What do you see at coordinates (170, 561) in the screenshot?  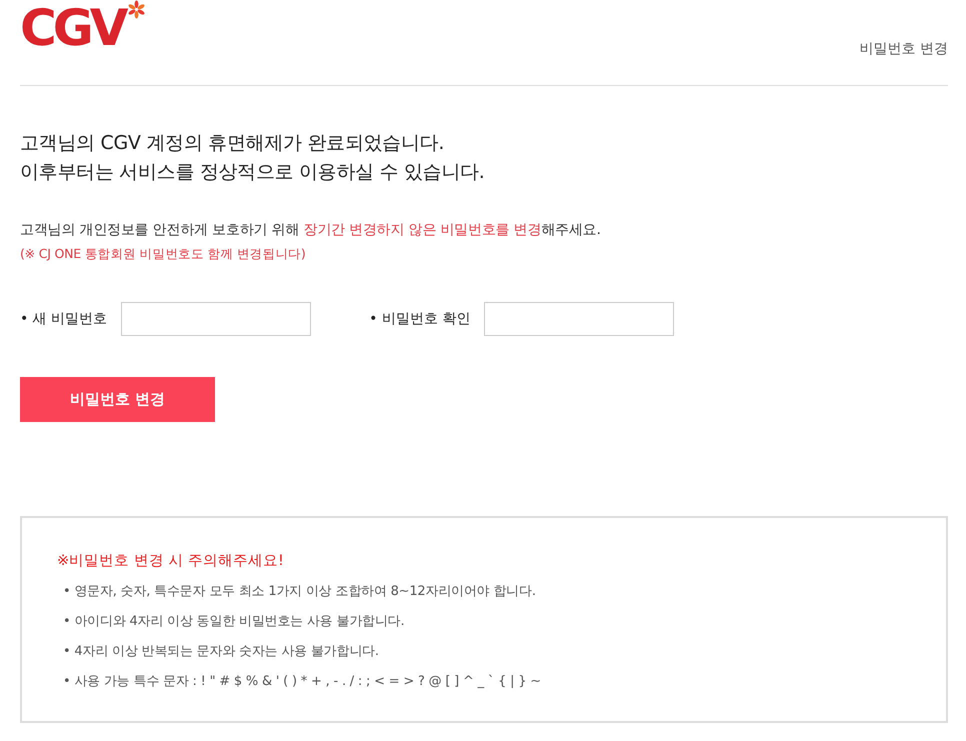 I see `caution-title: ※비밀번호 변경 시 주의해주세요!` at bounding box center [170, 561].